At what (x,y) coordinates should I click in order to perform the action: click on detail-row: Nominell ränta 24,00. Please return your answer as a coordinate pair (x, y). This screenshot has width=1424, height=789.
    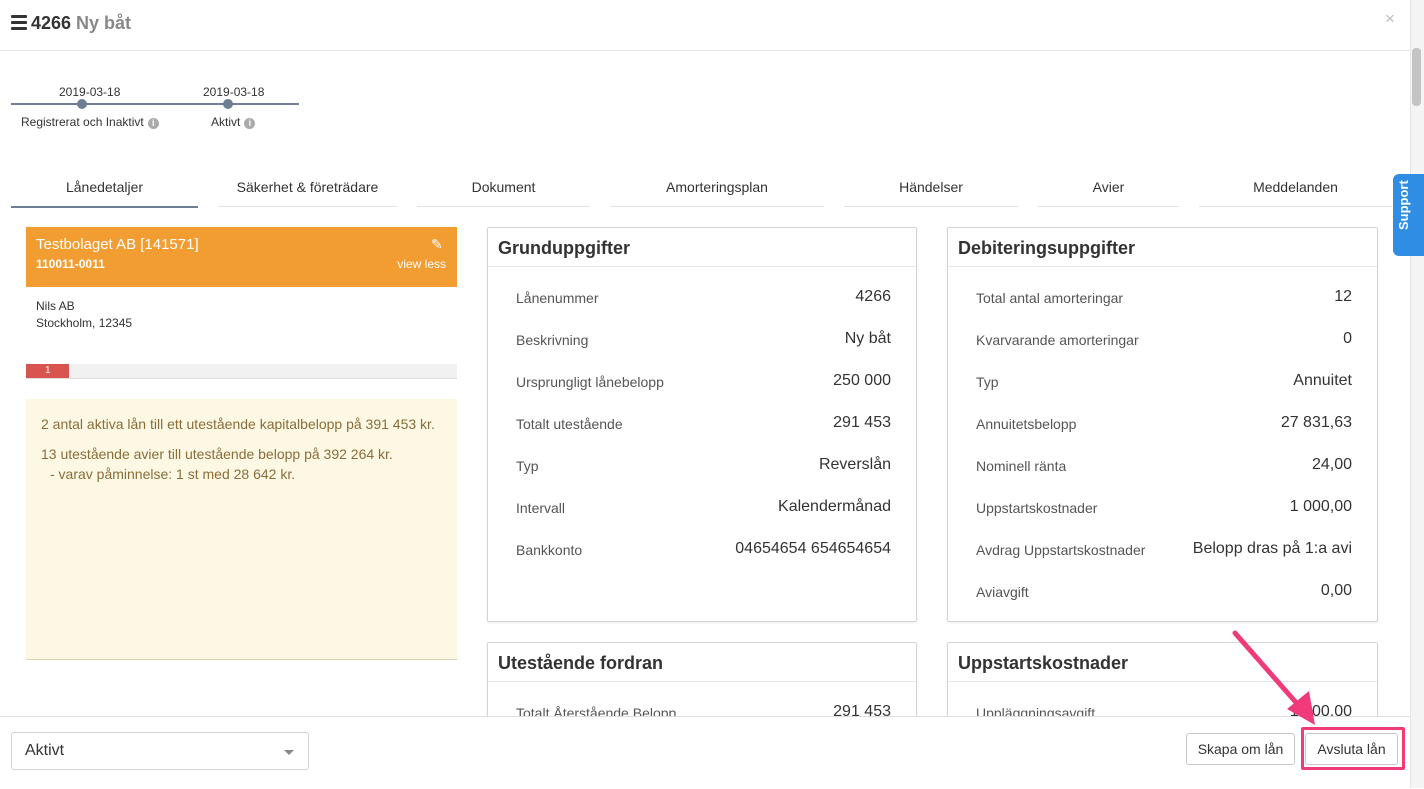
    Looking at the image, I should click on (1164, 466).